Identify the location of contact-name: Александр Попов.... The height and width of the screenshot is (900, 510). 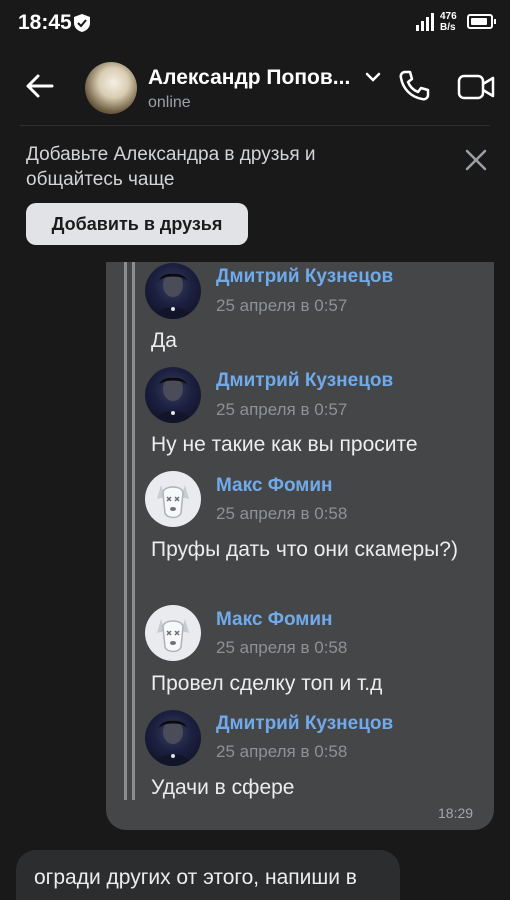
(249, 78).